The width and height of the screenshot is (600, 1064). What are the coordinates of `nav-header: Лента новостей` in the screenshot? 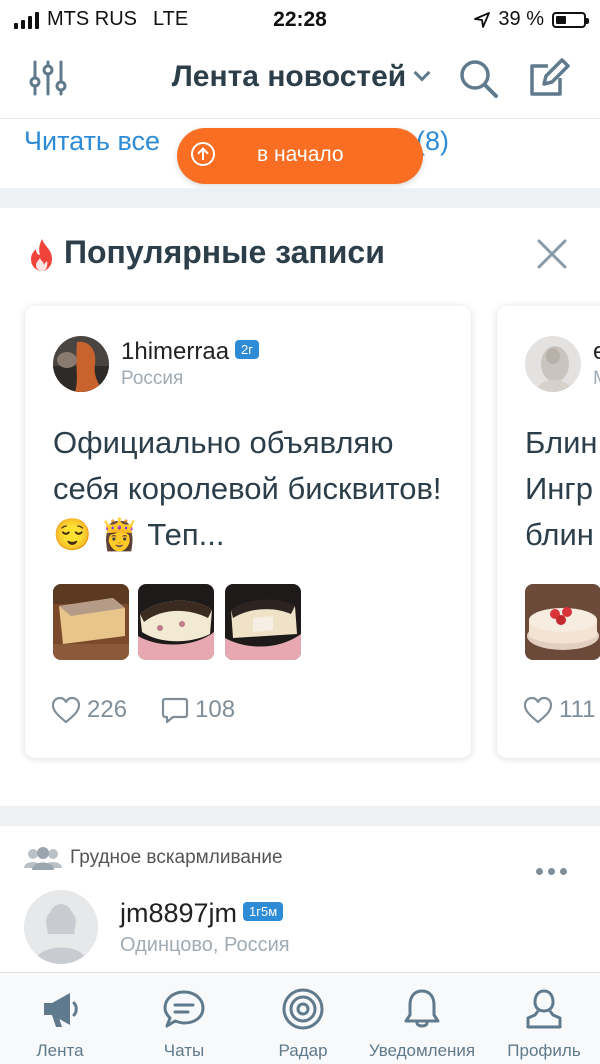 It's located at (300, 79).